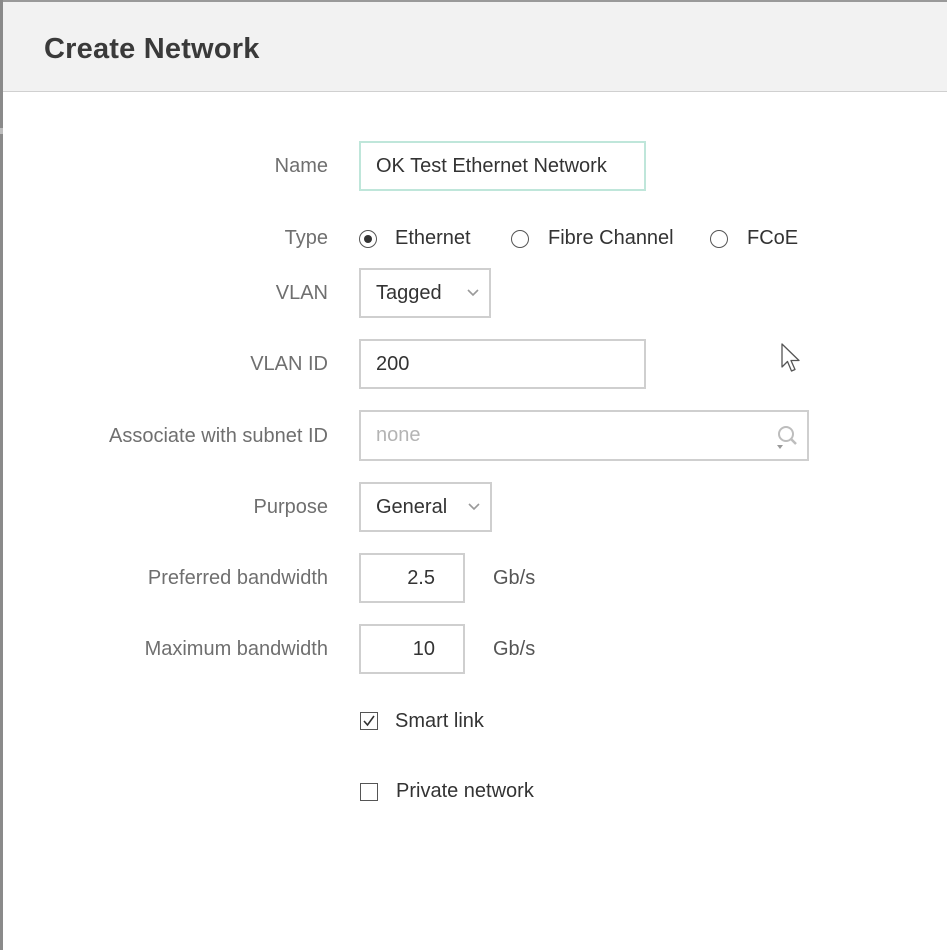 The width and height of the screenshot is (947, 950). I want to click on radio-selected-dot, so click(367, 238).